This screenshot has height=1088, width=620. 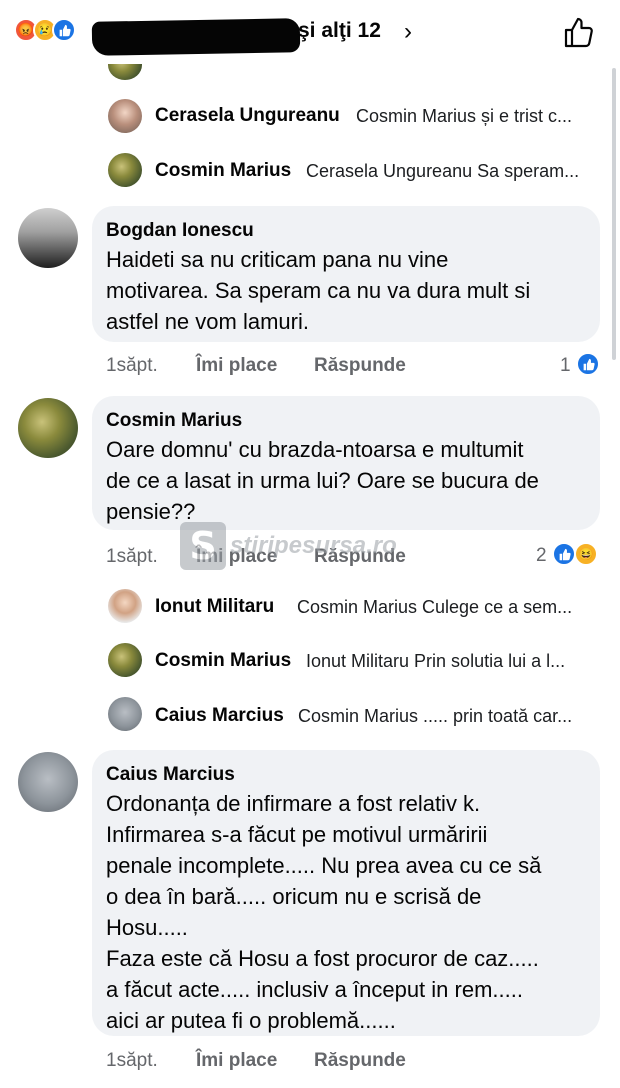 What do you see at coordinates (408, 32) in the screenshot?
I see `chevron-right-icon: ›` at bounding box center [408, 32].